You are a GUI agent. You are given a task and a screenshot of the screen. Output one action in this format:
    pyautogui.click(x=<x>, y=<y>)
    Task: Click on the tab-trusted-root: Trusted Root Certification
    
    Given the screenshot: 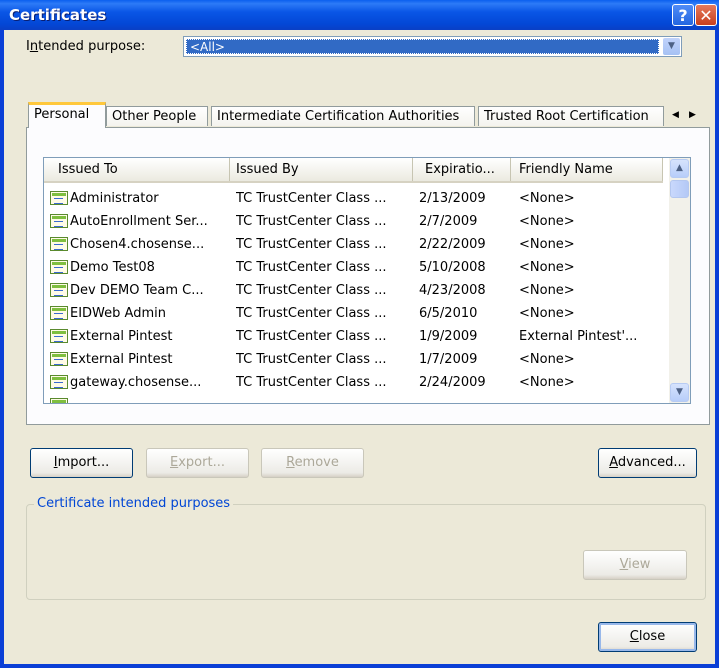 What is the action you would take?
    pyautogui.click(x=571, y=116)
    